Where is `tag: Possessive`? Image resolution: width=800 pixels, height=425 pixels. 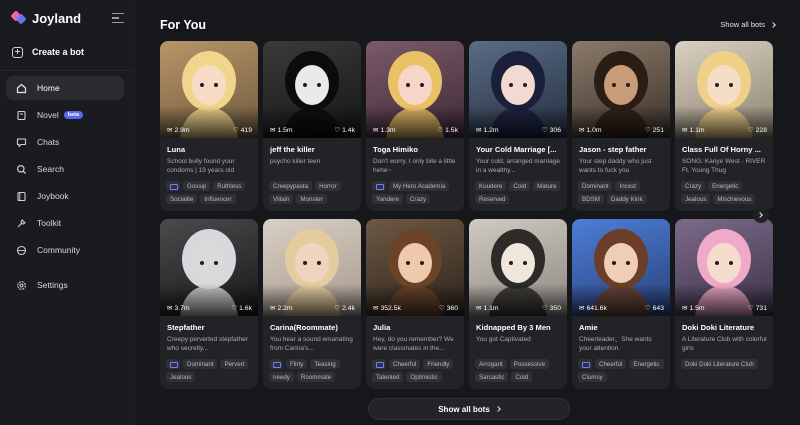 tag: Possessive is located at coordinates (529, 364).